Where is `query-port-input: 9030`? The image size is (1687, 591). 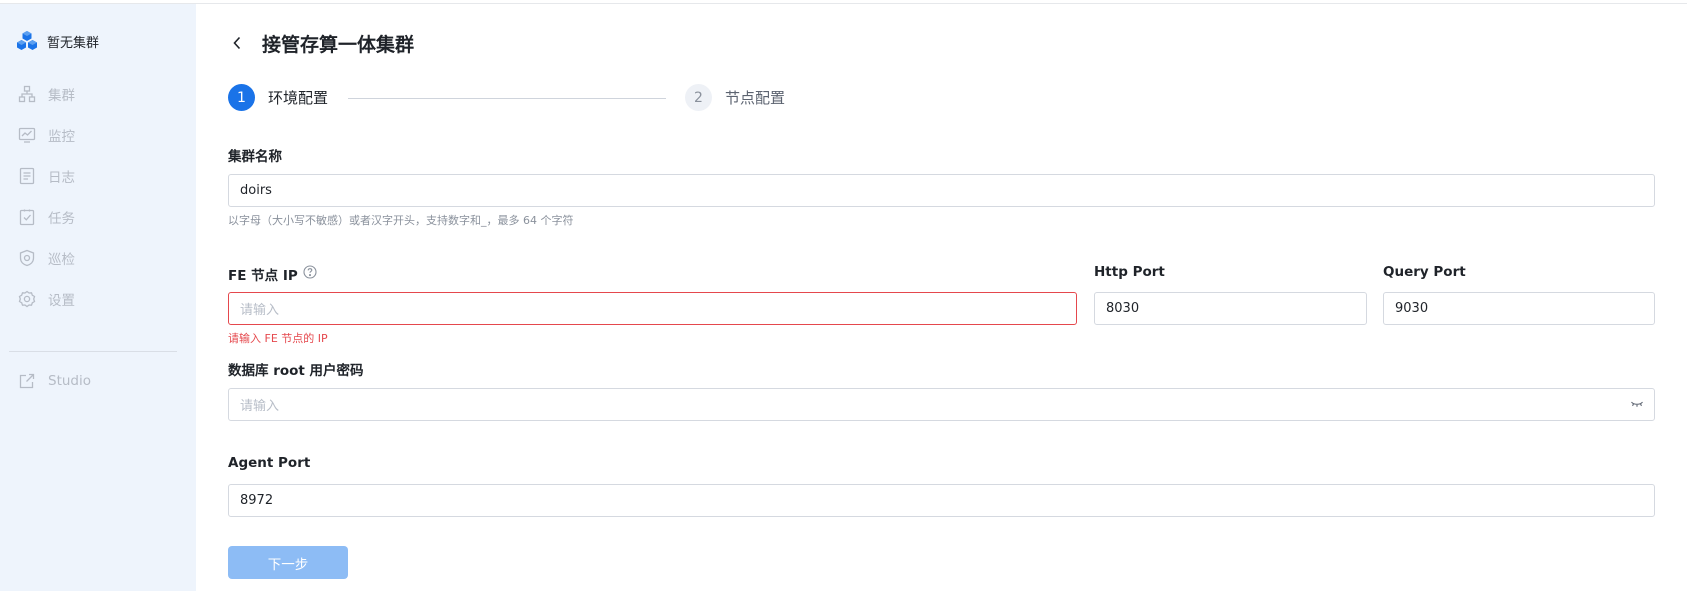
query-port-input: 9030 is located at coordinates (1519, 308).